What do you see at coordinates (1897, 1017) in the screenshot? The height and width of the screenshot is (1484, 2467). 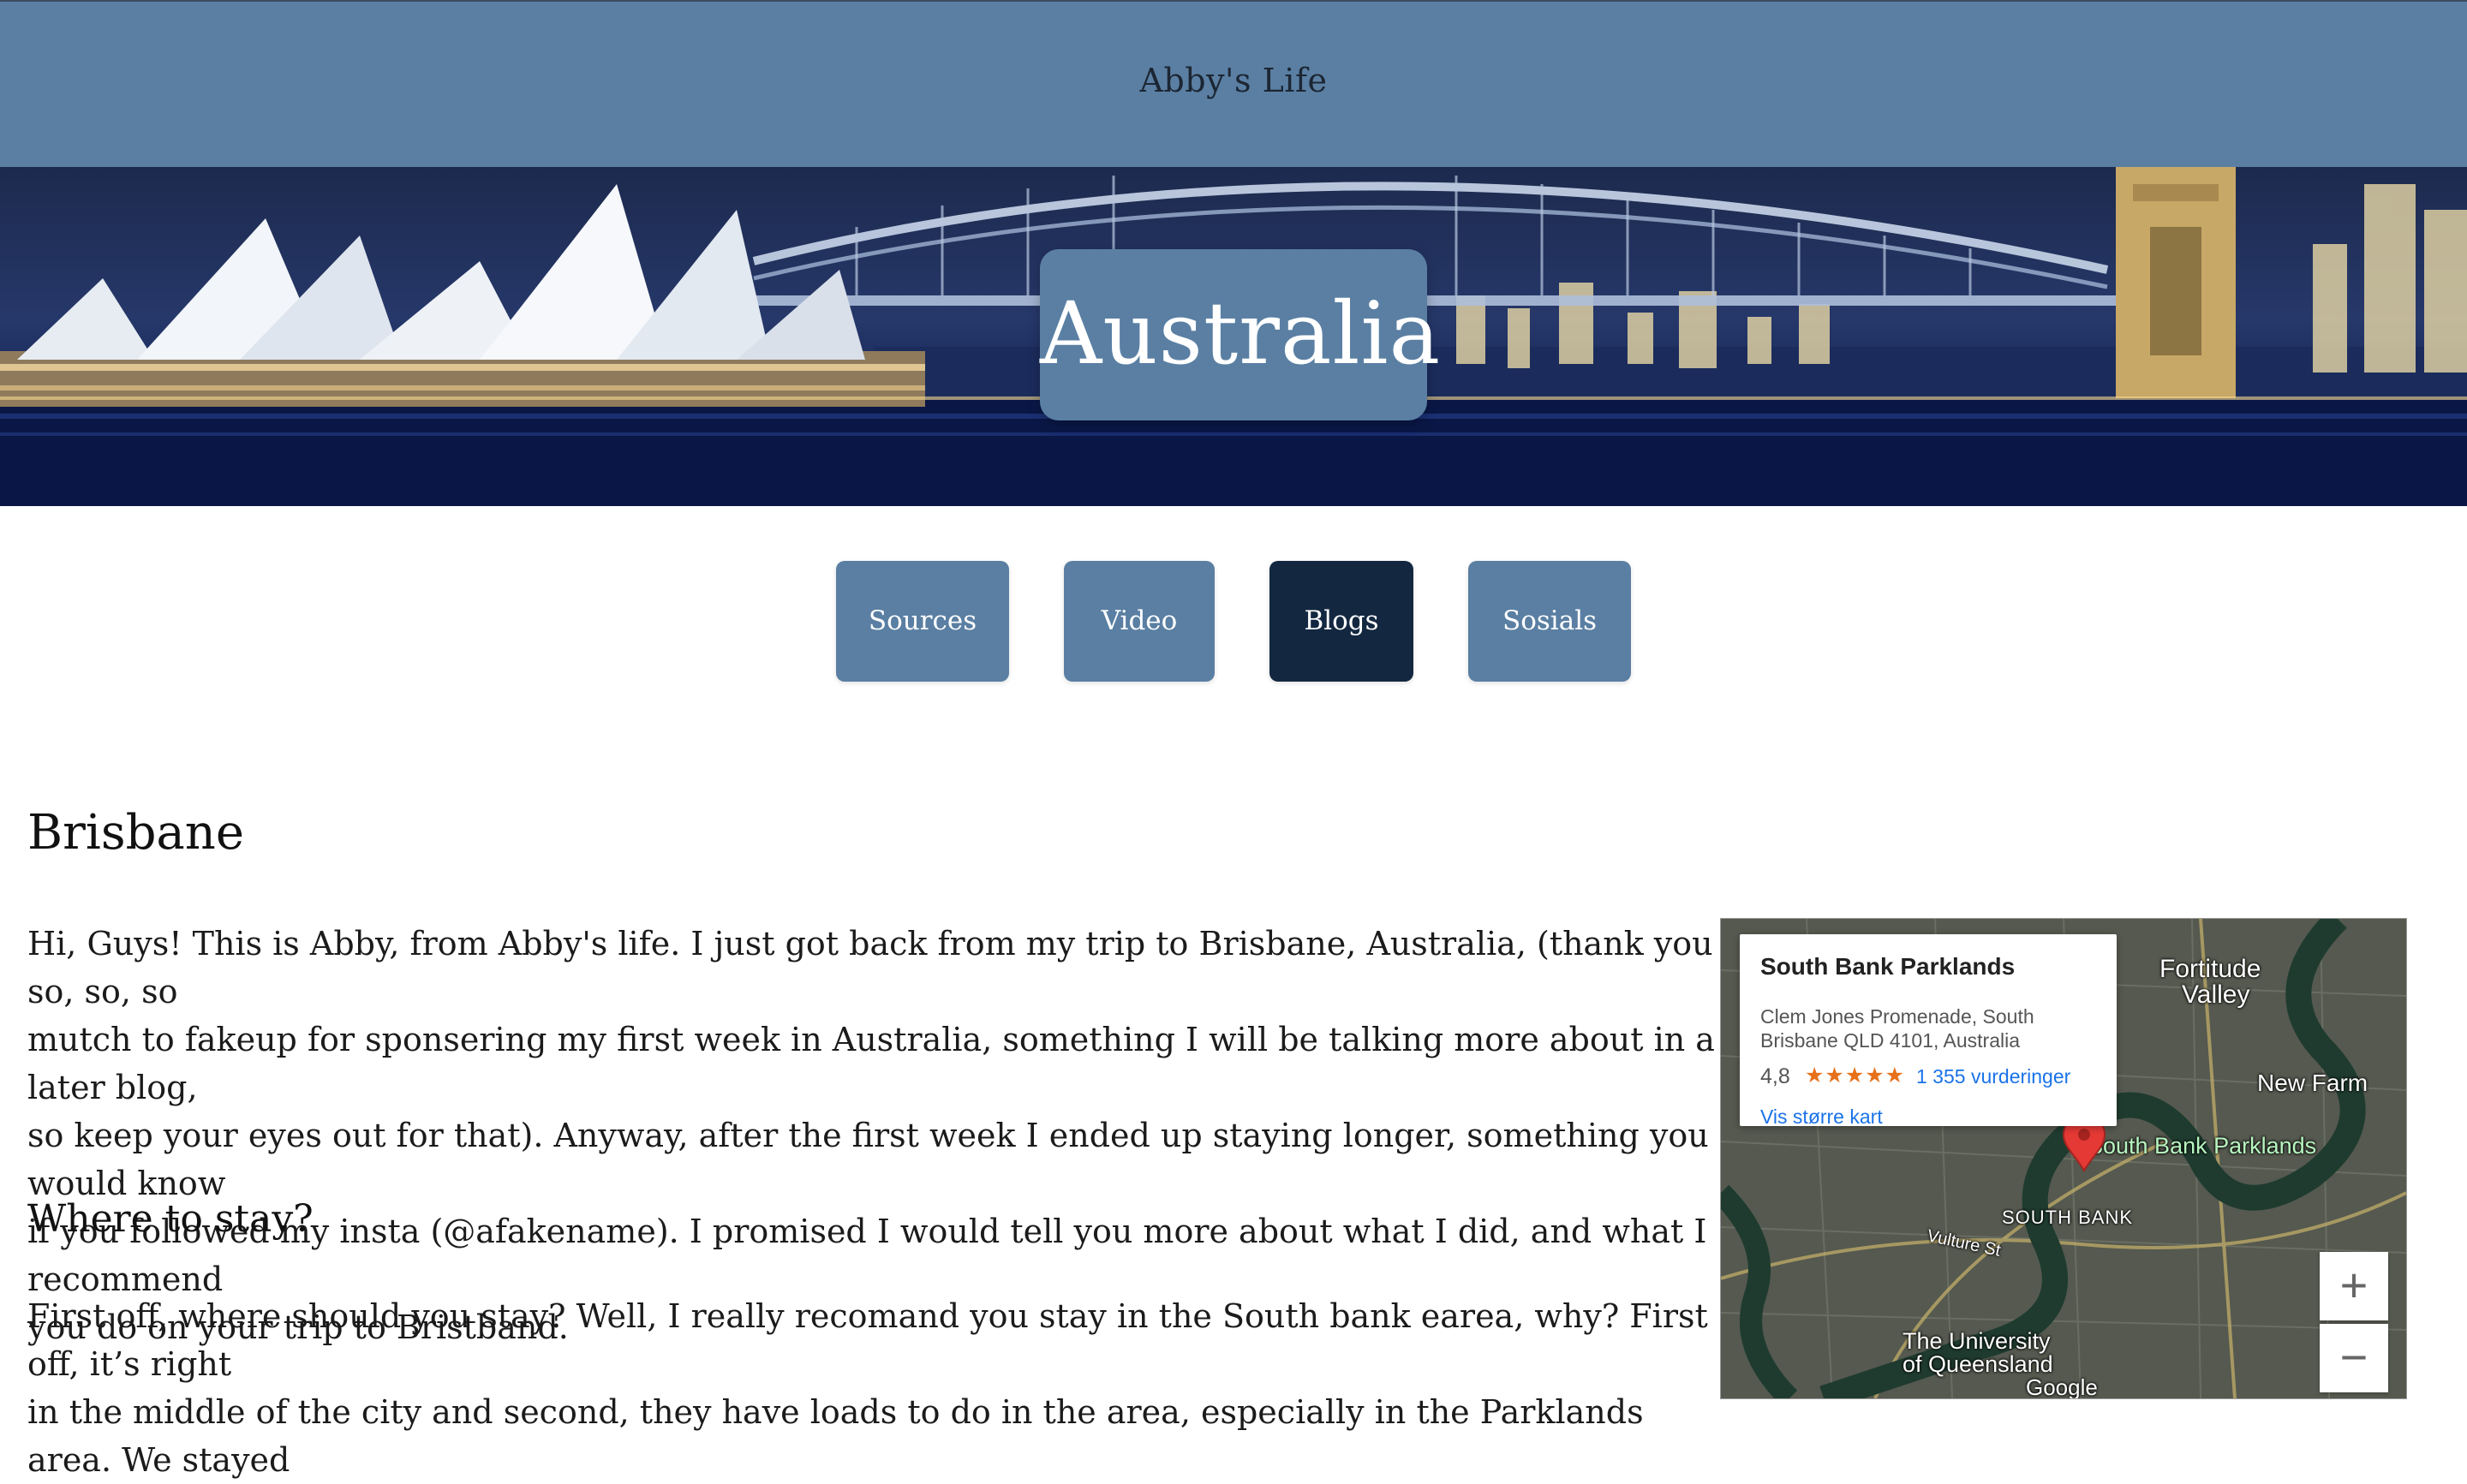 I see `place-address-line: Clem Jones Promenade, South` at bounding box center [1897, 1017].